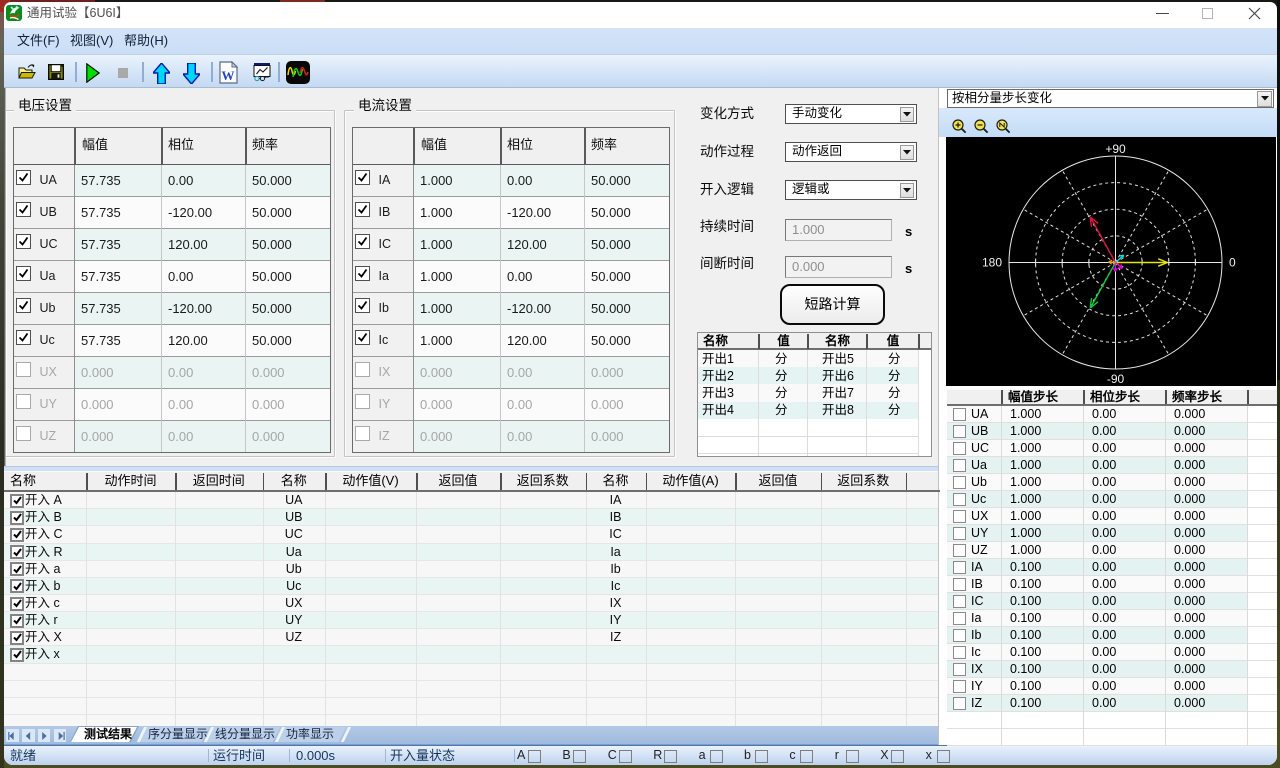 The height and width of the screenshot is (768, 1280). What do you see at coordinates (228, 75) in the screenshot?
I see `svg-text: W` at bounding box center [228, 75].